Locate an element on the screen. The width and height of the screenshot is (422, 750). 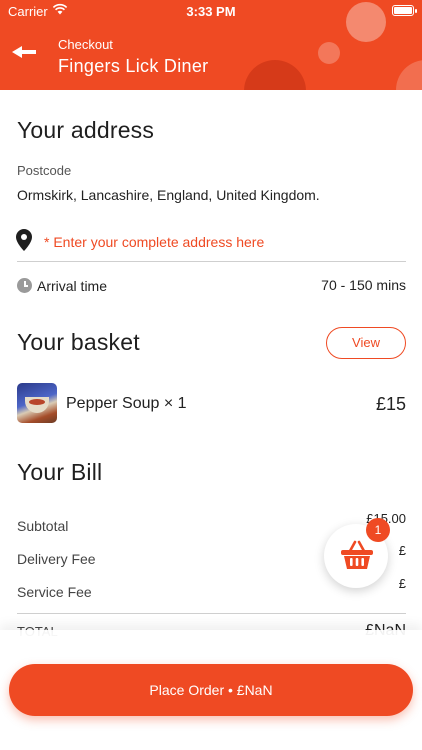
status-bar: Carrier 3:33 PM is located at coordinates (211, 11).